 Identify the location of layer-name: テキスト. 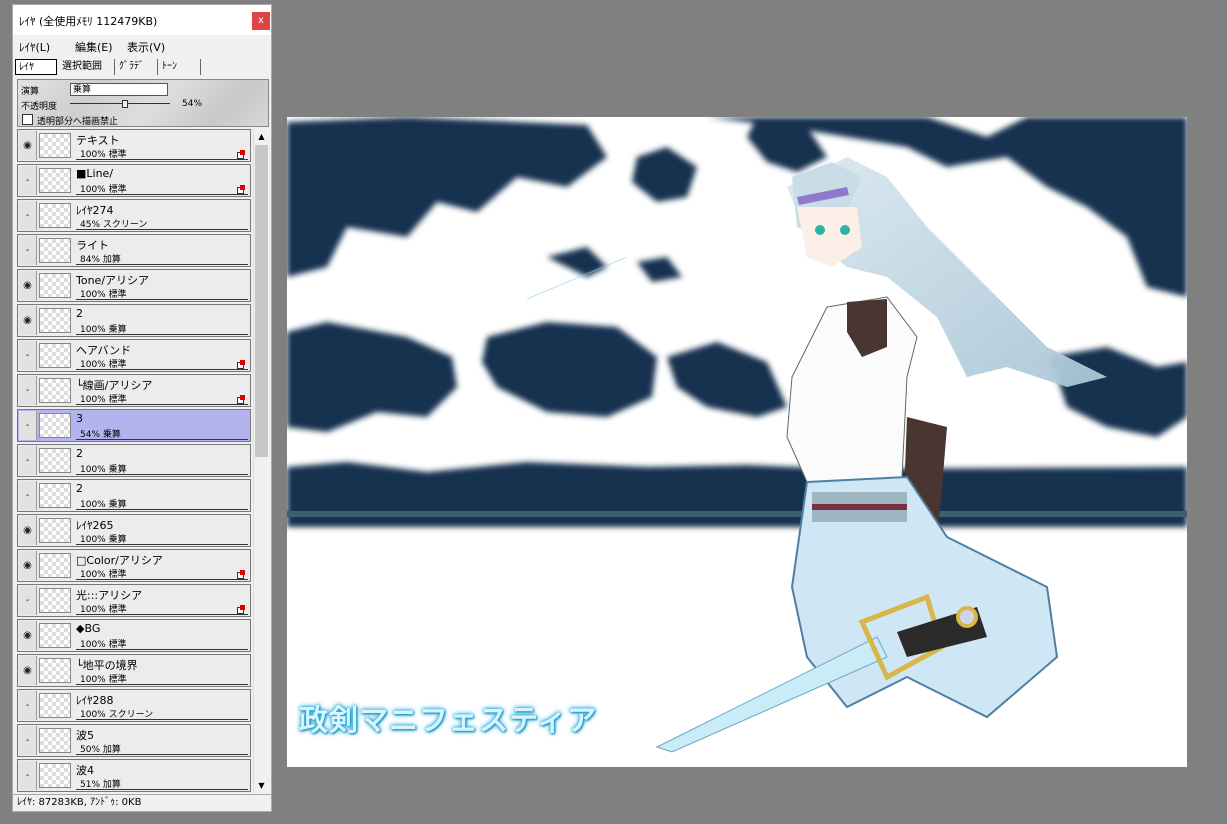
(98, 140).